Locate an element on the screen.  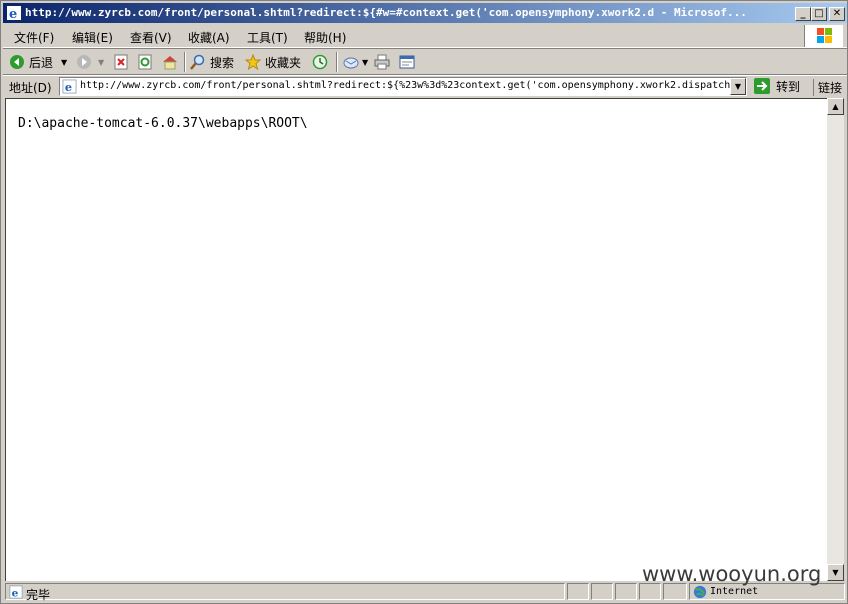
edit-page-icon is located at coordinates (407, 62).